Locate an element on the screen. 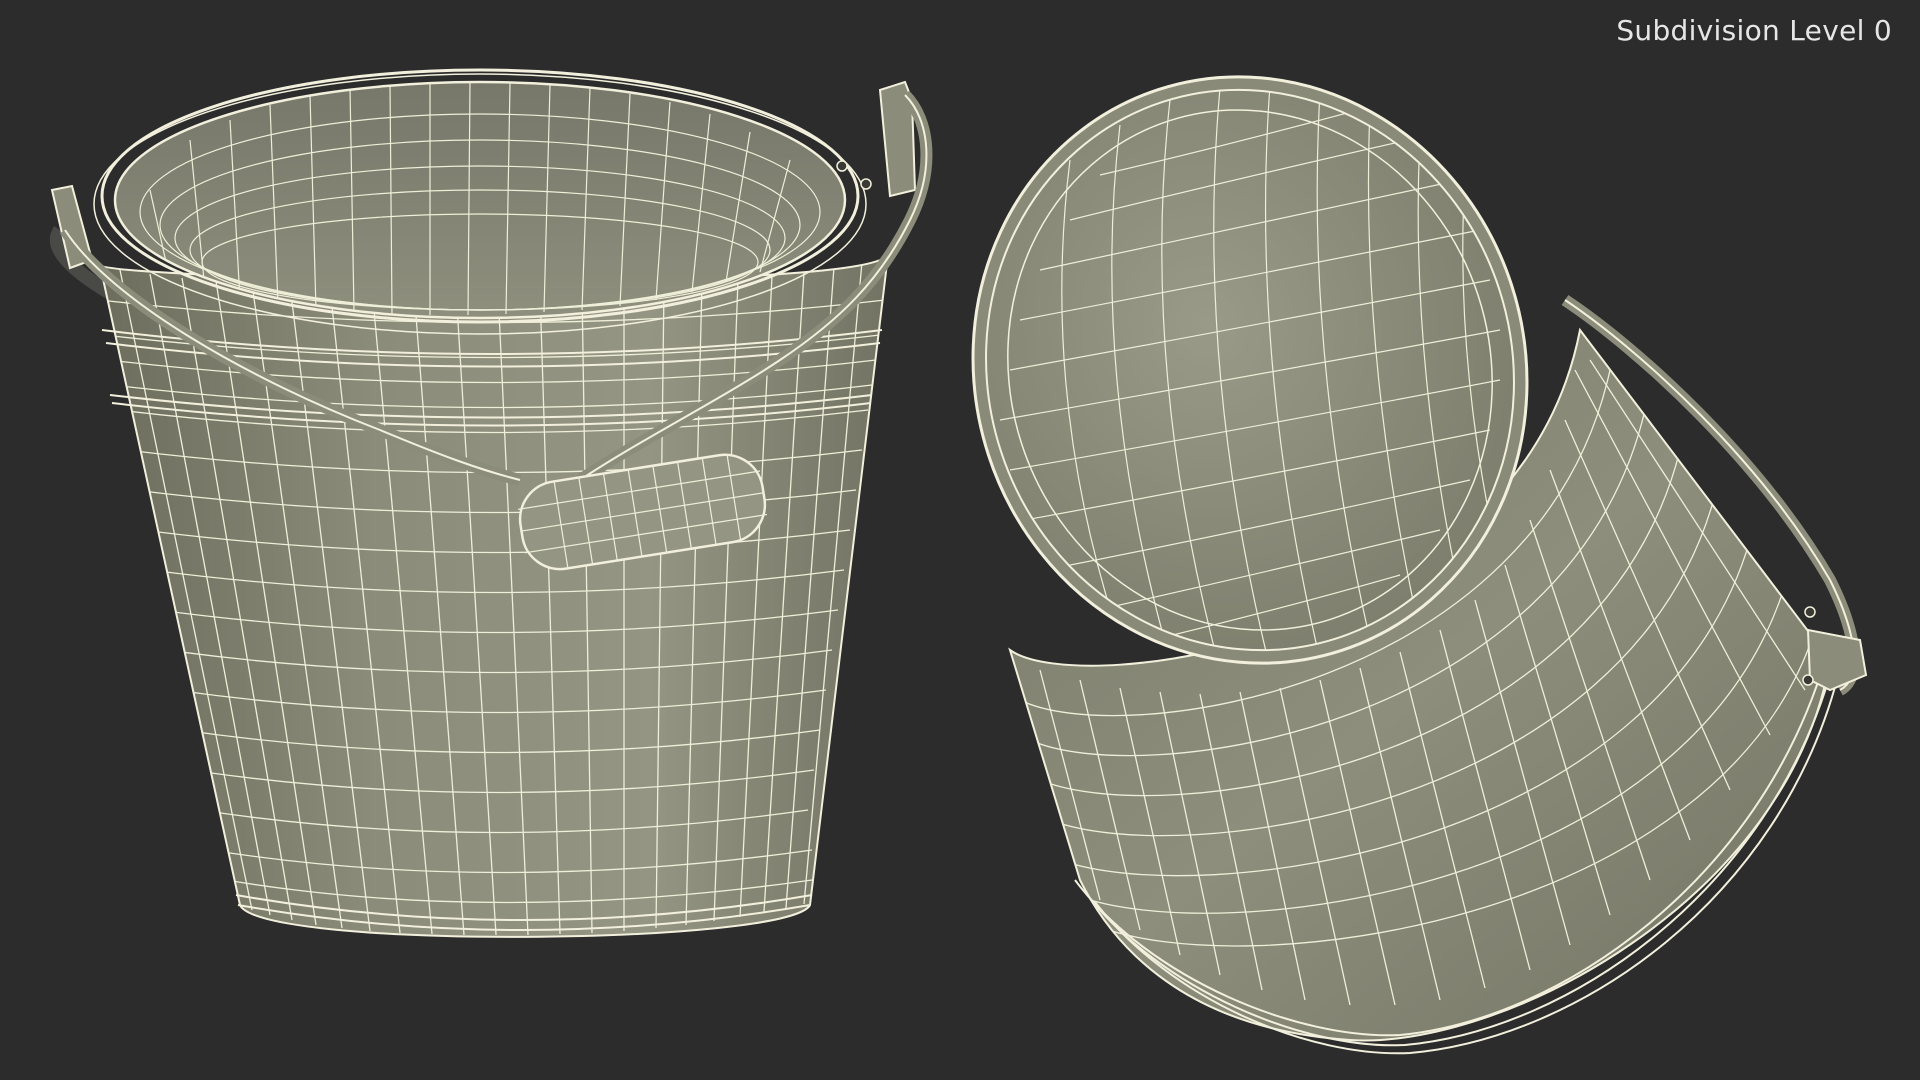  subdivision-level-label: Subdivision Level 0 is located at coordinates (1754, 30).